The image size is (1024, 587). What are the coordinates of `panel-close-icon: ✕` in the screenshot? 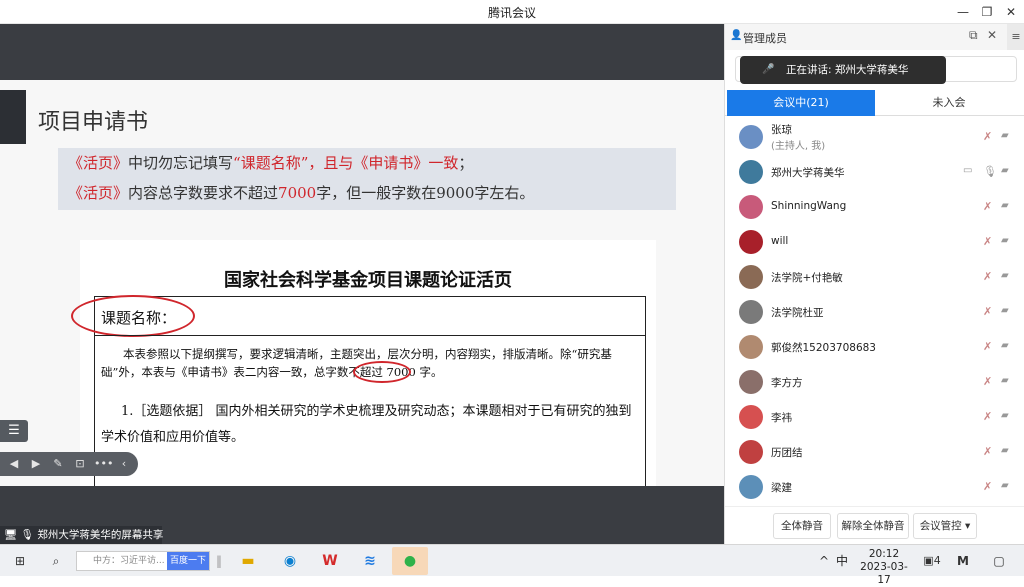 It's located at (992, 35).